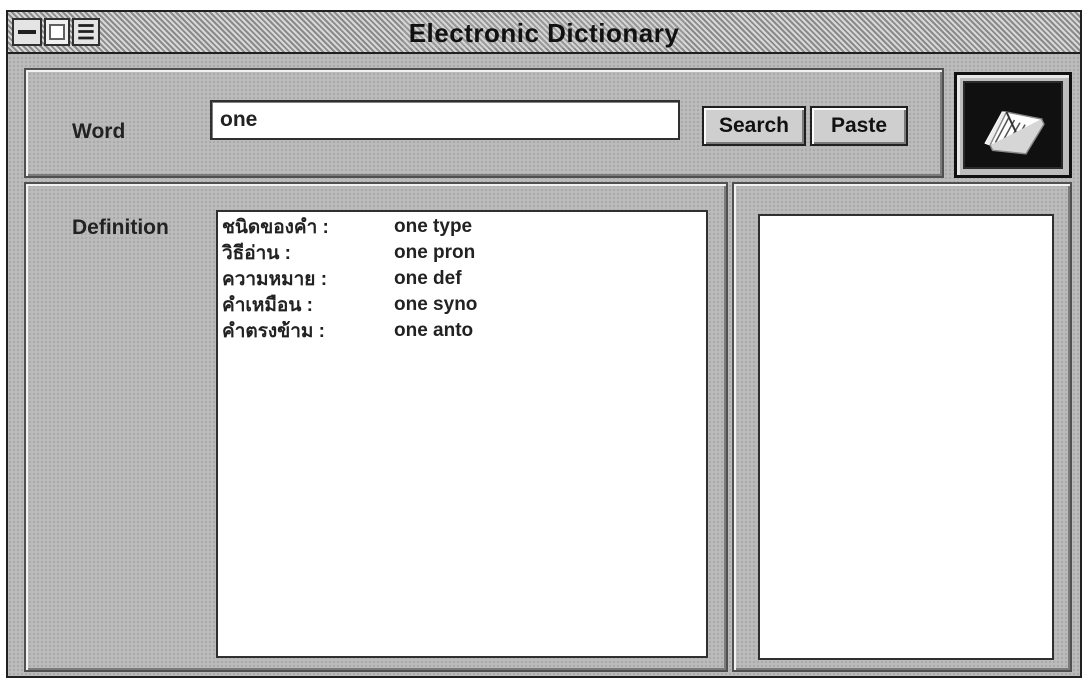 The image size is (1088, 682). I want to click on paste-button: Paste, so click(859, 126).